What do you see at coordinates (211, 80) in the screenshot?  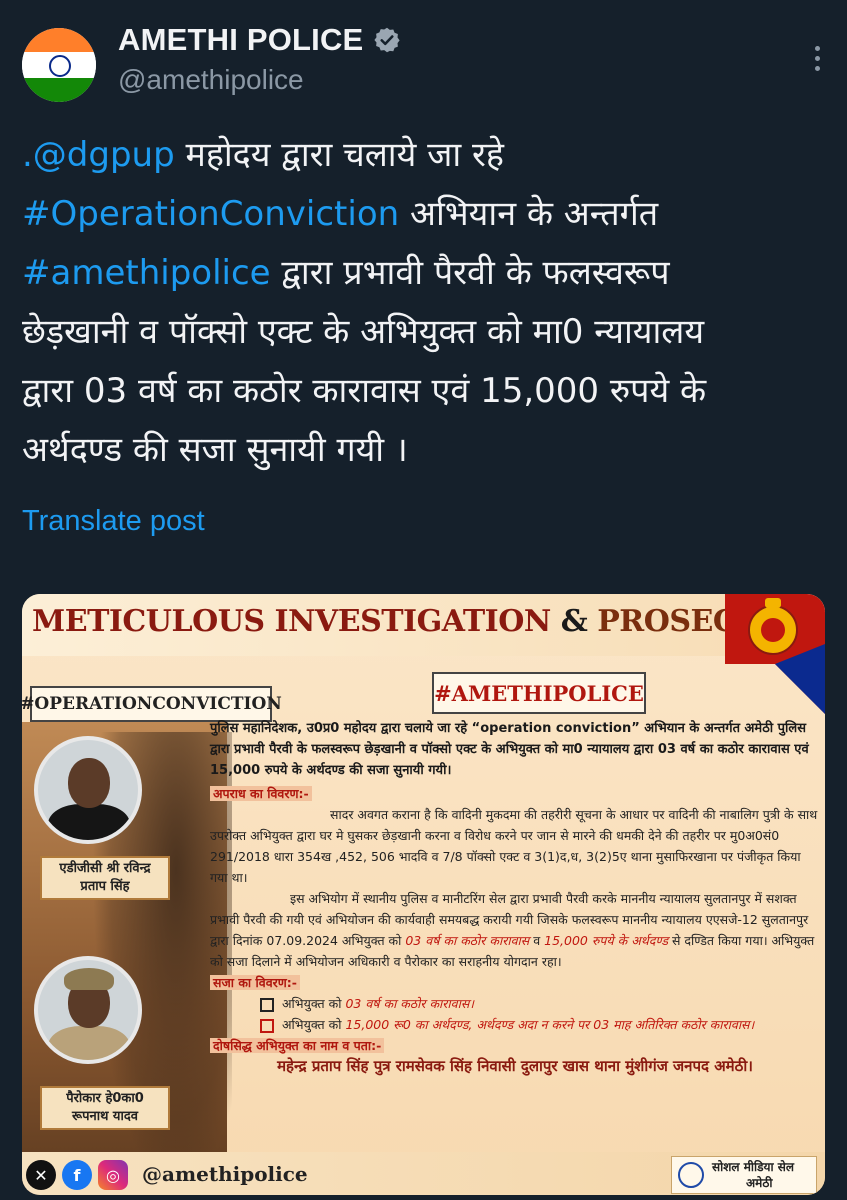 I see `account-handle: @amethipolice` at bounding box center [211, 80].